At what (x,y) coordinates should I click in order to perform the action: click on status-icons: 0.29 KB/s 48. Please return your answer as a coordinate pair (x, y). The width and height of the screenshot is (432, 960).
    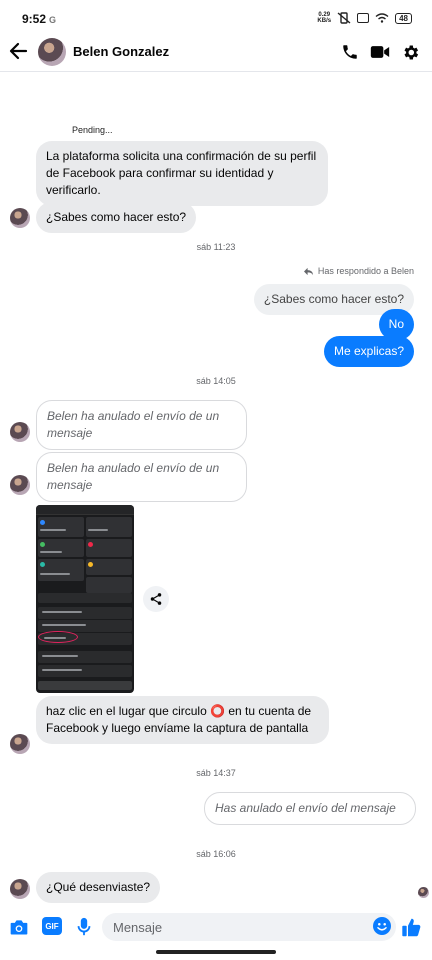
    Looking at the image, I should click on (364, 18).